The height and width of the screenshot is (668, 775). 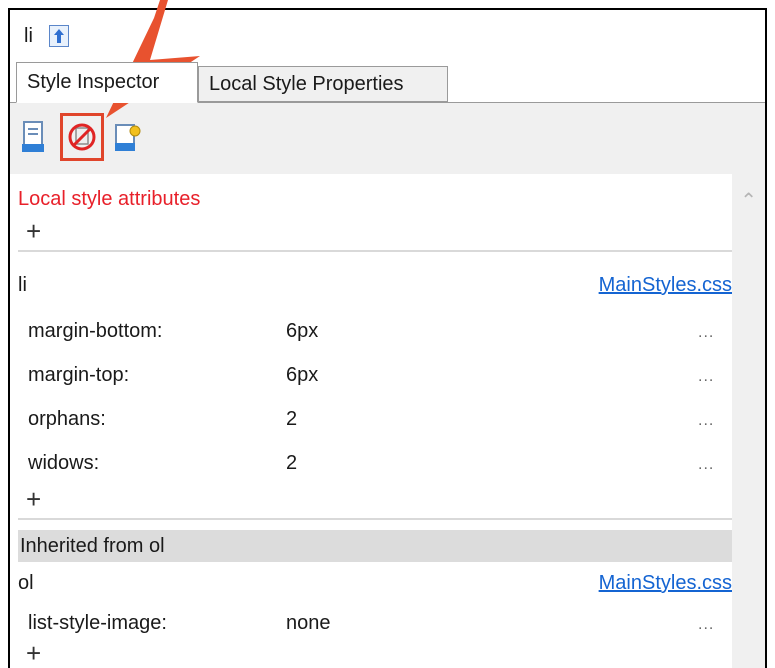 What do you see at coordinates (748, 421) in the screenshot?
I see `vertical-scrollbar: ⌃` at bounding box center [748, 421].